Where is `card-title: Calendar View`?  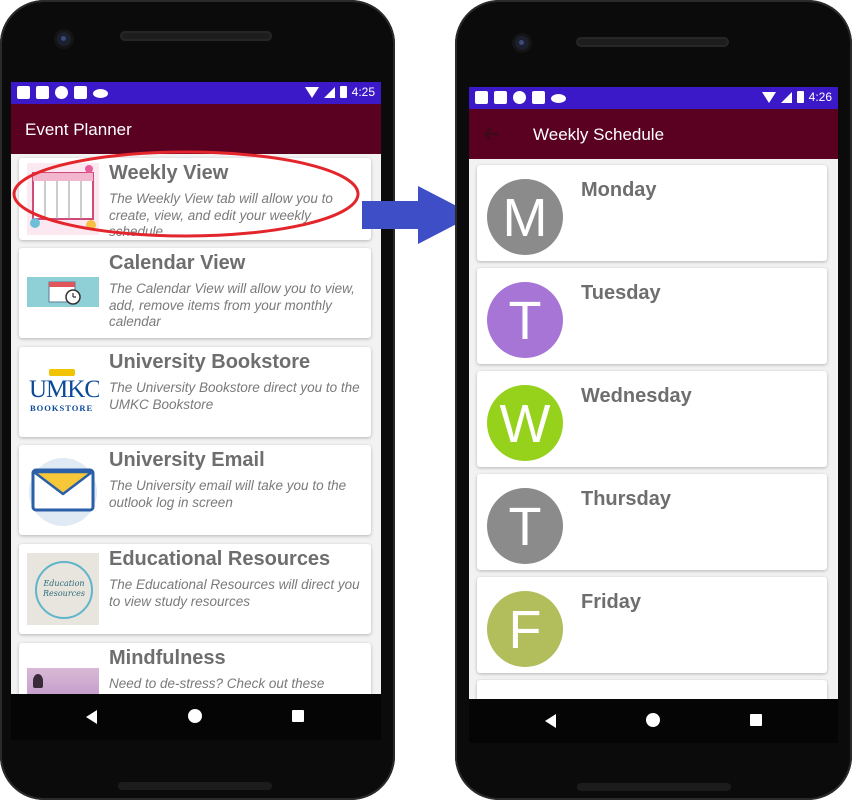
card-title: Calendar View is located at coordinates (177, 263).